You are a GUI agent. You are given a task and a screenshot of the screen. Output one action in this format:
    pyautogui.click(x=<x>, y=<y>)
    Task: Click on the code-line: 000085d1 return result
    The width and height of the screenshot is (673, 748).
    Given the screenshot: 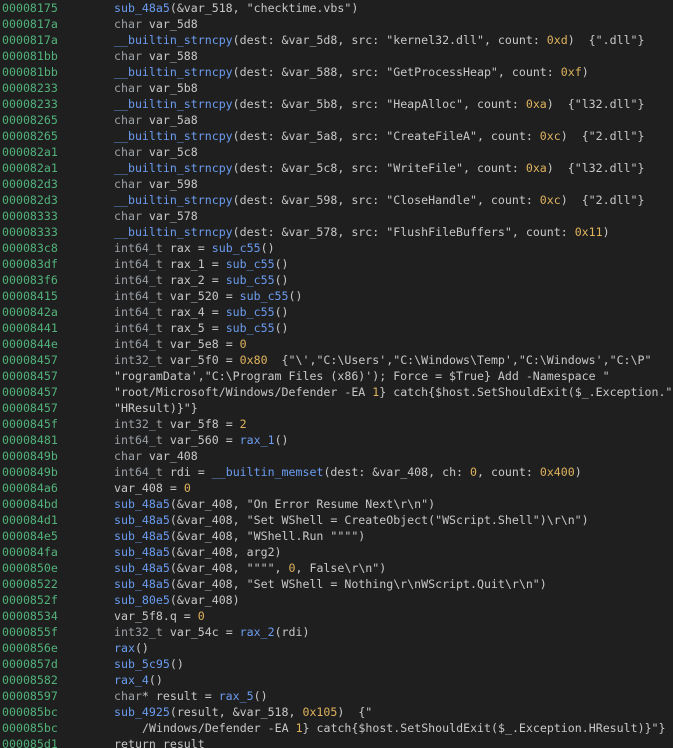 What is the action you would take?
    pyautogui.click(x=336, y=742)
    